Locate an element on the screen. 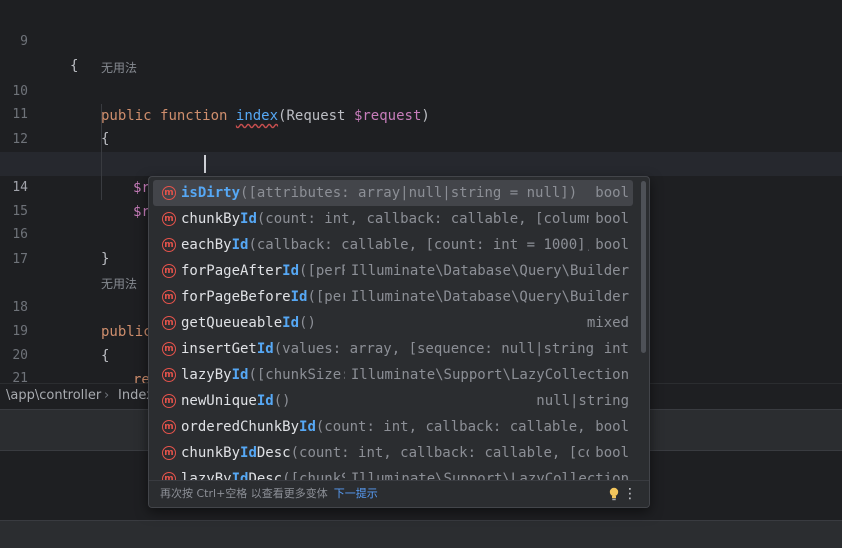 This screenshot has height=548, width=842. item-signature: ([attributes: array|null|string = null]) is located at coordinates (409, 193).